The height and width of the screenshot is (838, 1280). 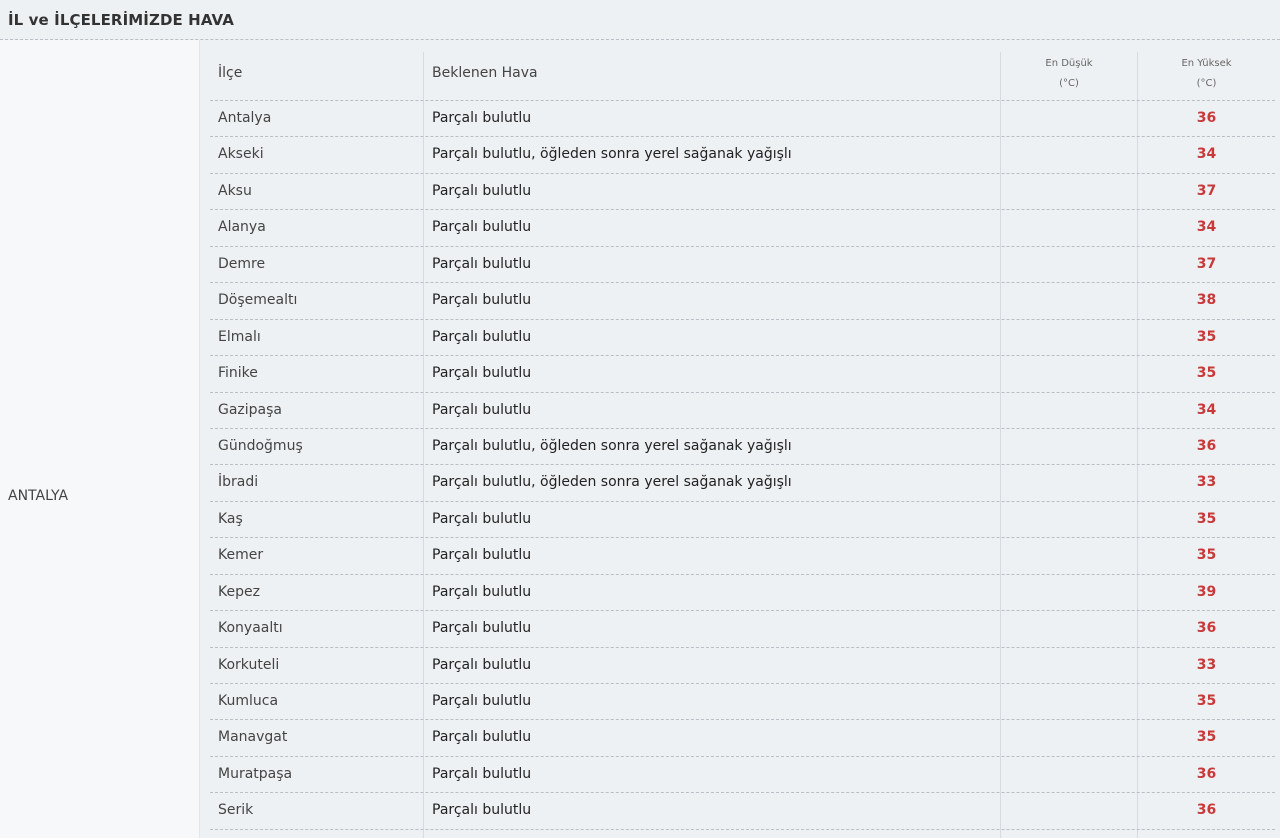 What do you see at coordinates (640, 20) in the screenshot?
I see `section-header: İL ve İLÇELERİMİZDE HAVA` at bounding box center [640, 20].